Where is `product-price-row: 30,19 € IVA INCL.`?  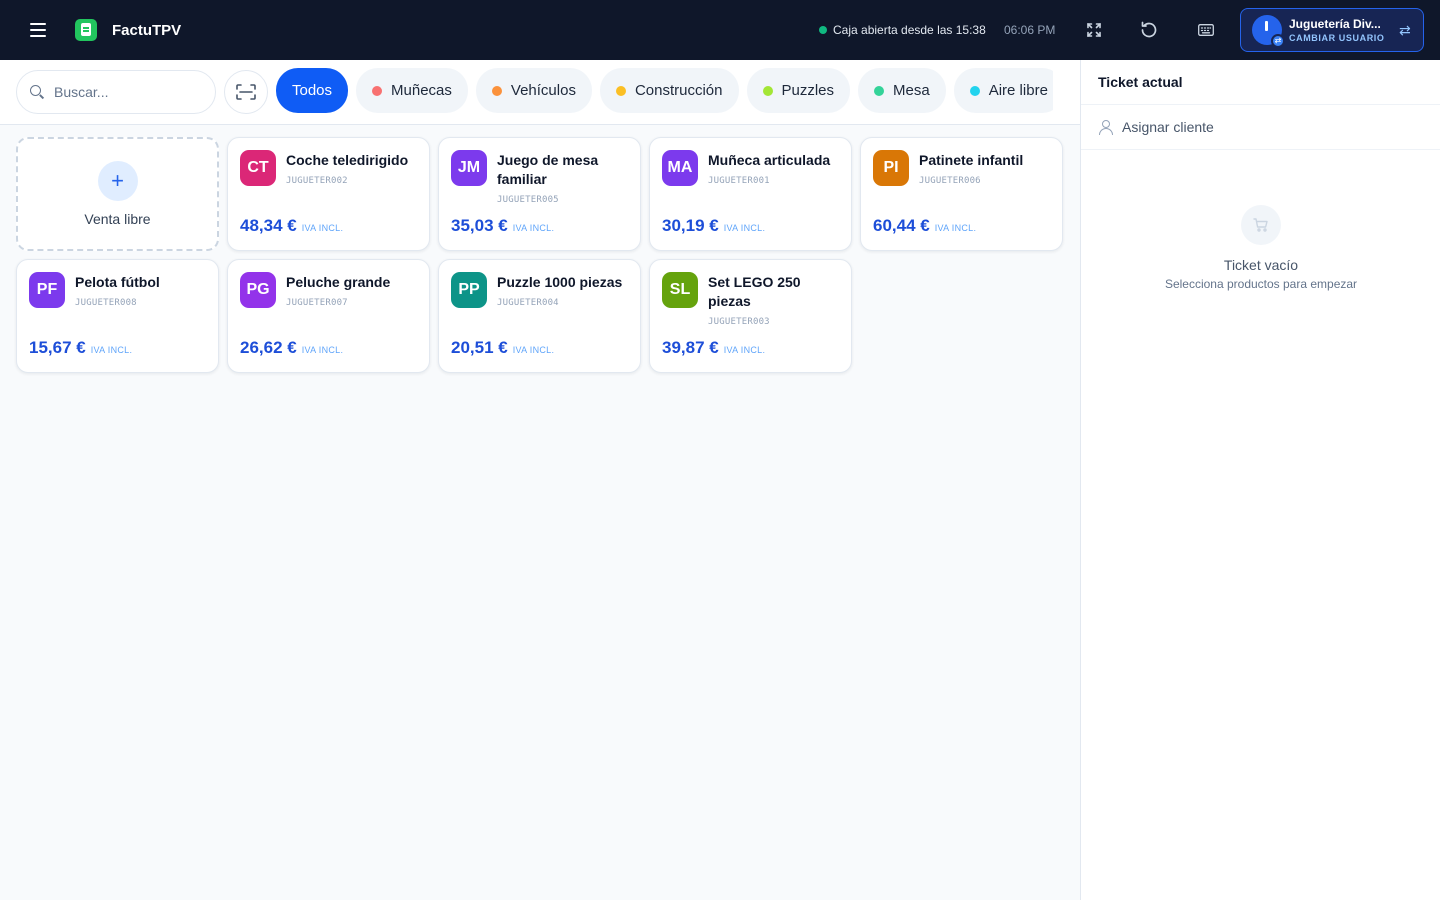 product-price-row: 30,19 € IVA INCL. is located at coordinates (713, 226).